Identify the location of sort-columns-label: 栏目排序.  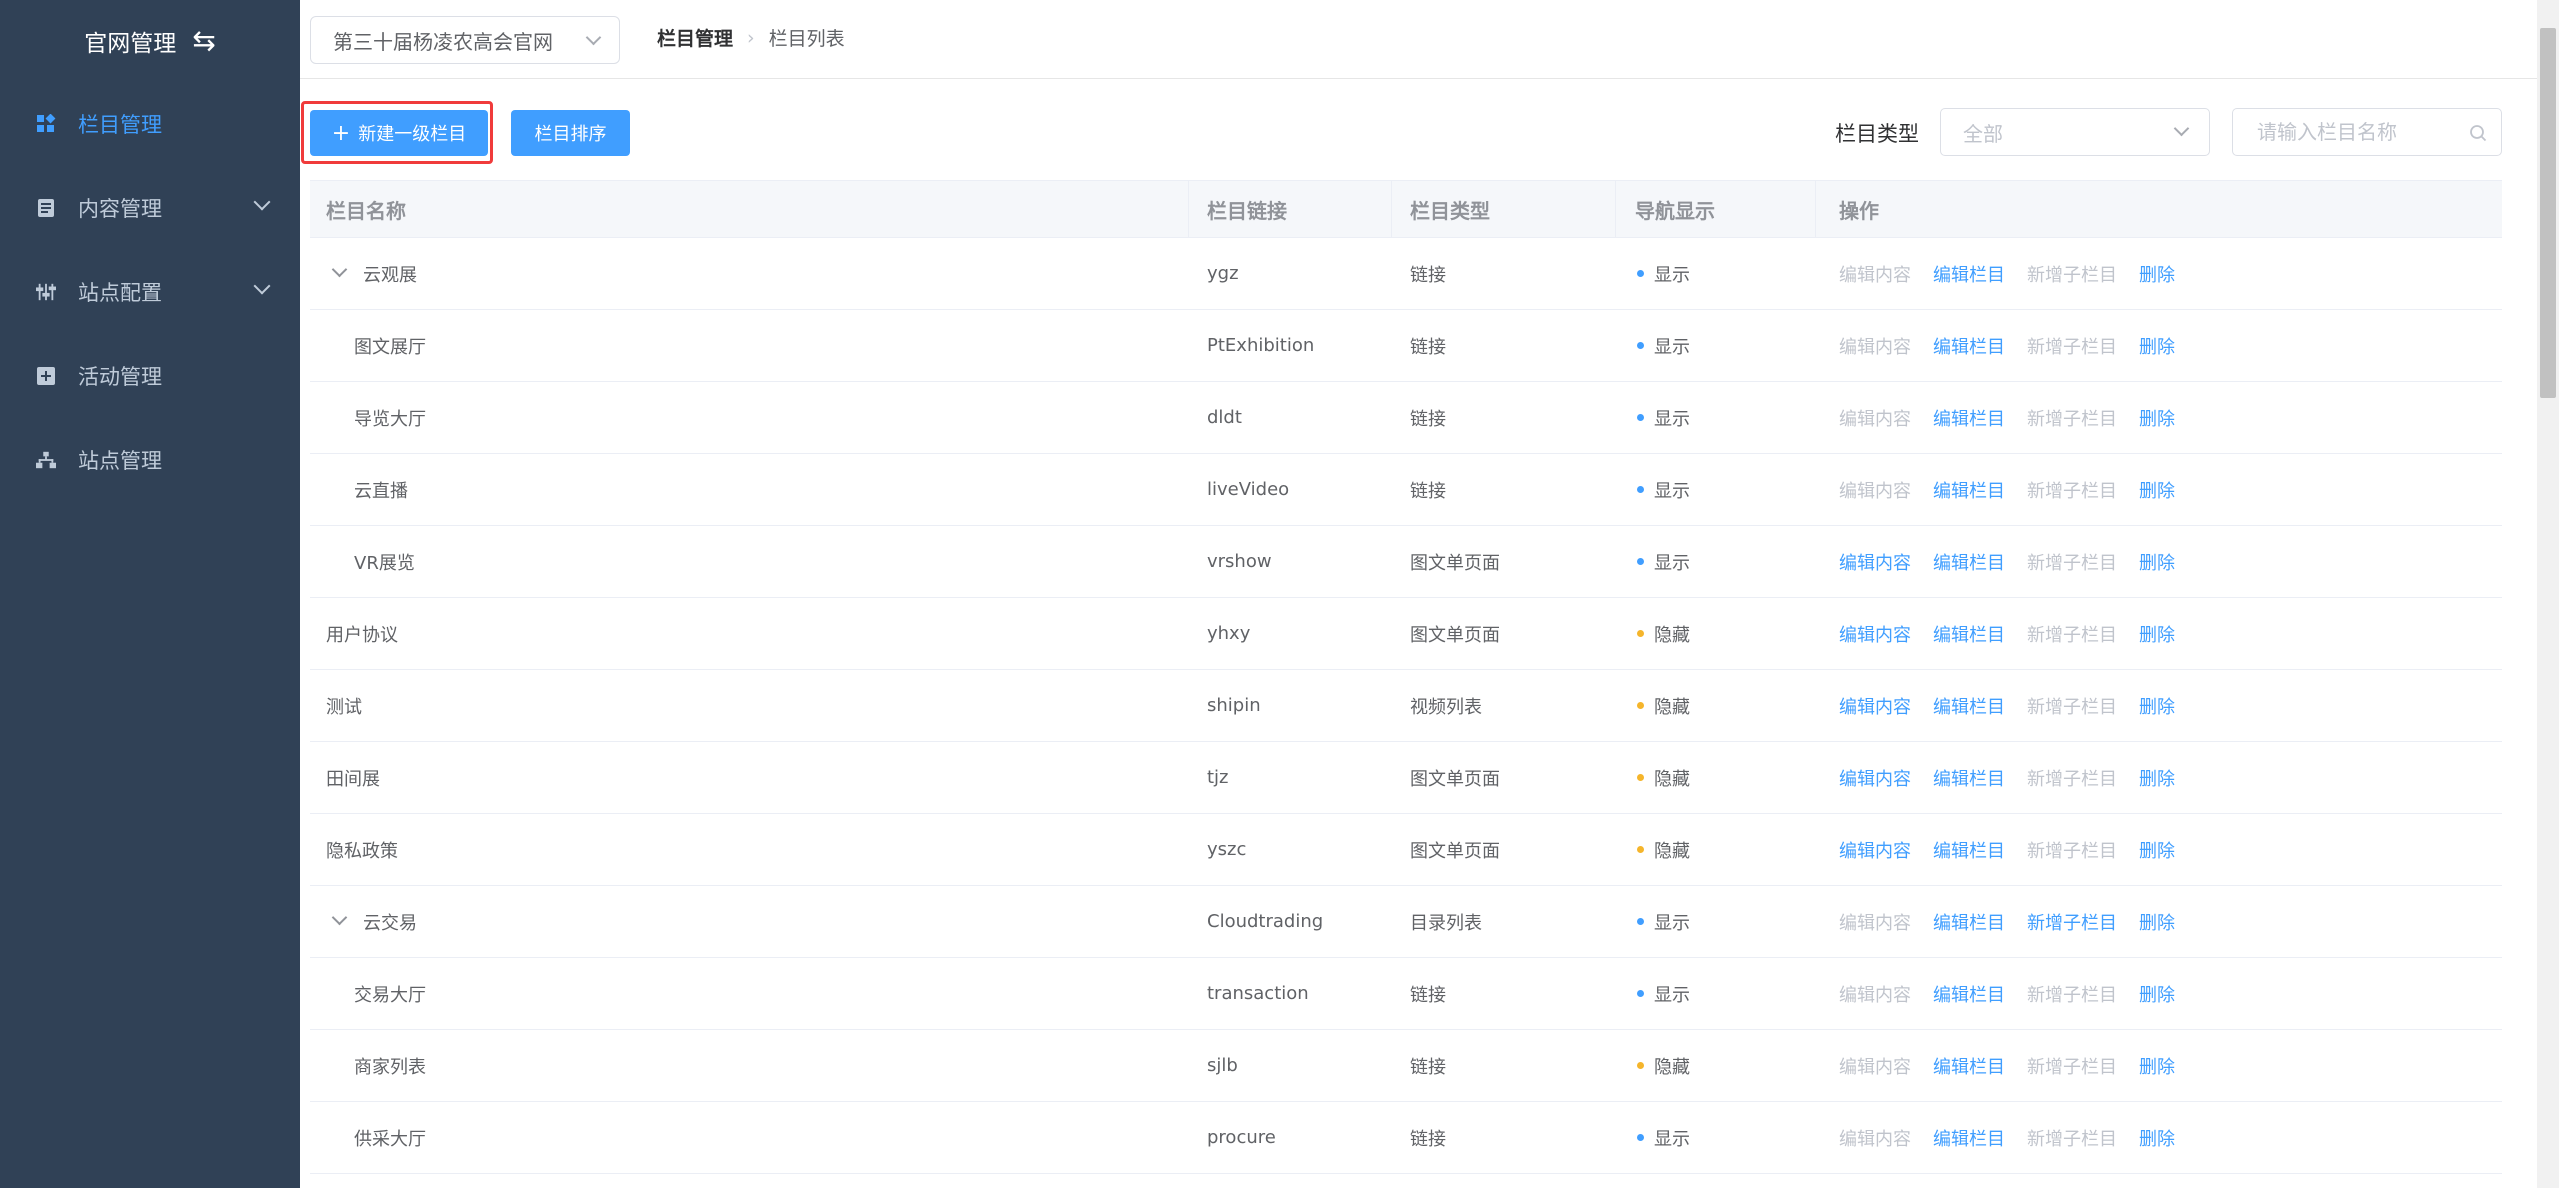
(570, 134).